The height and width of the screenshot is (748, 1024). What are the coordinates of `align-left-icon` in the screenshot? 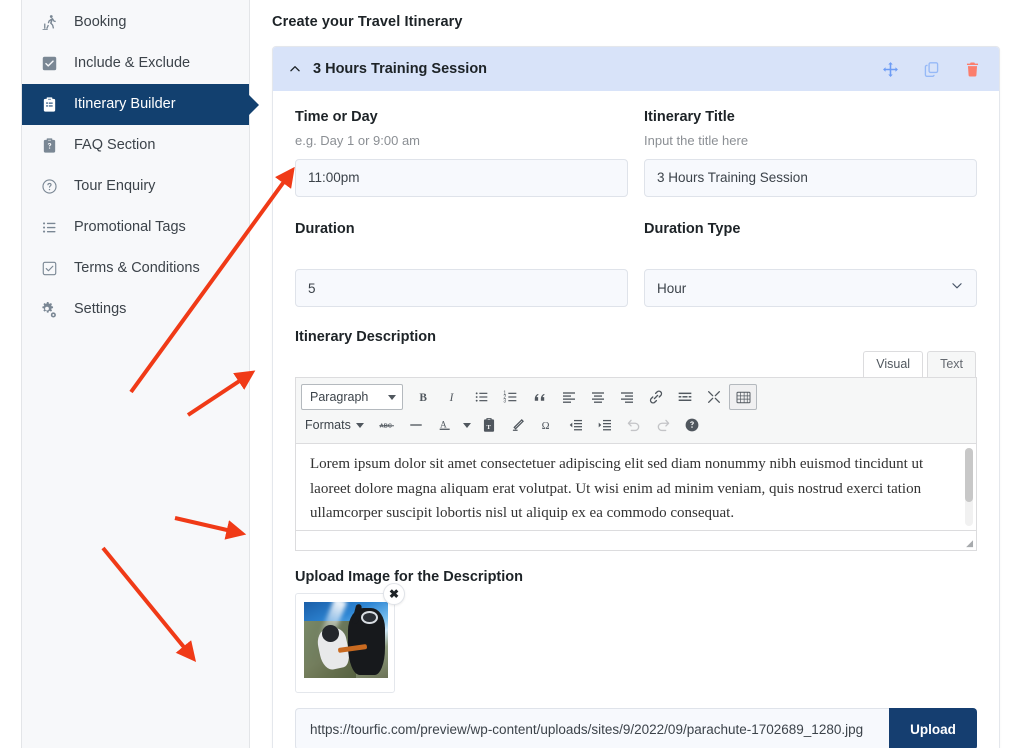 It's located at (569, 397).